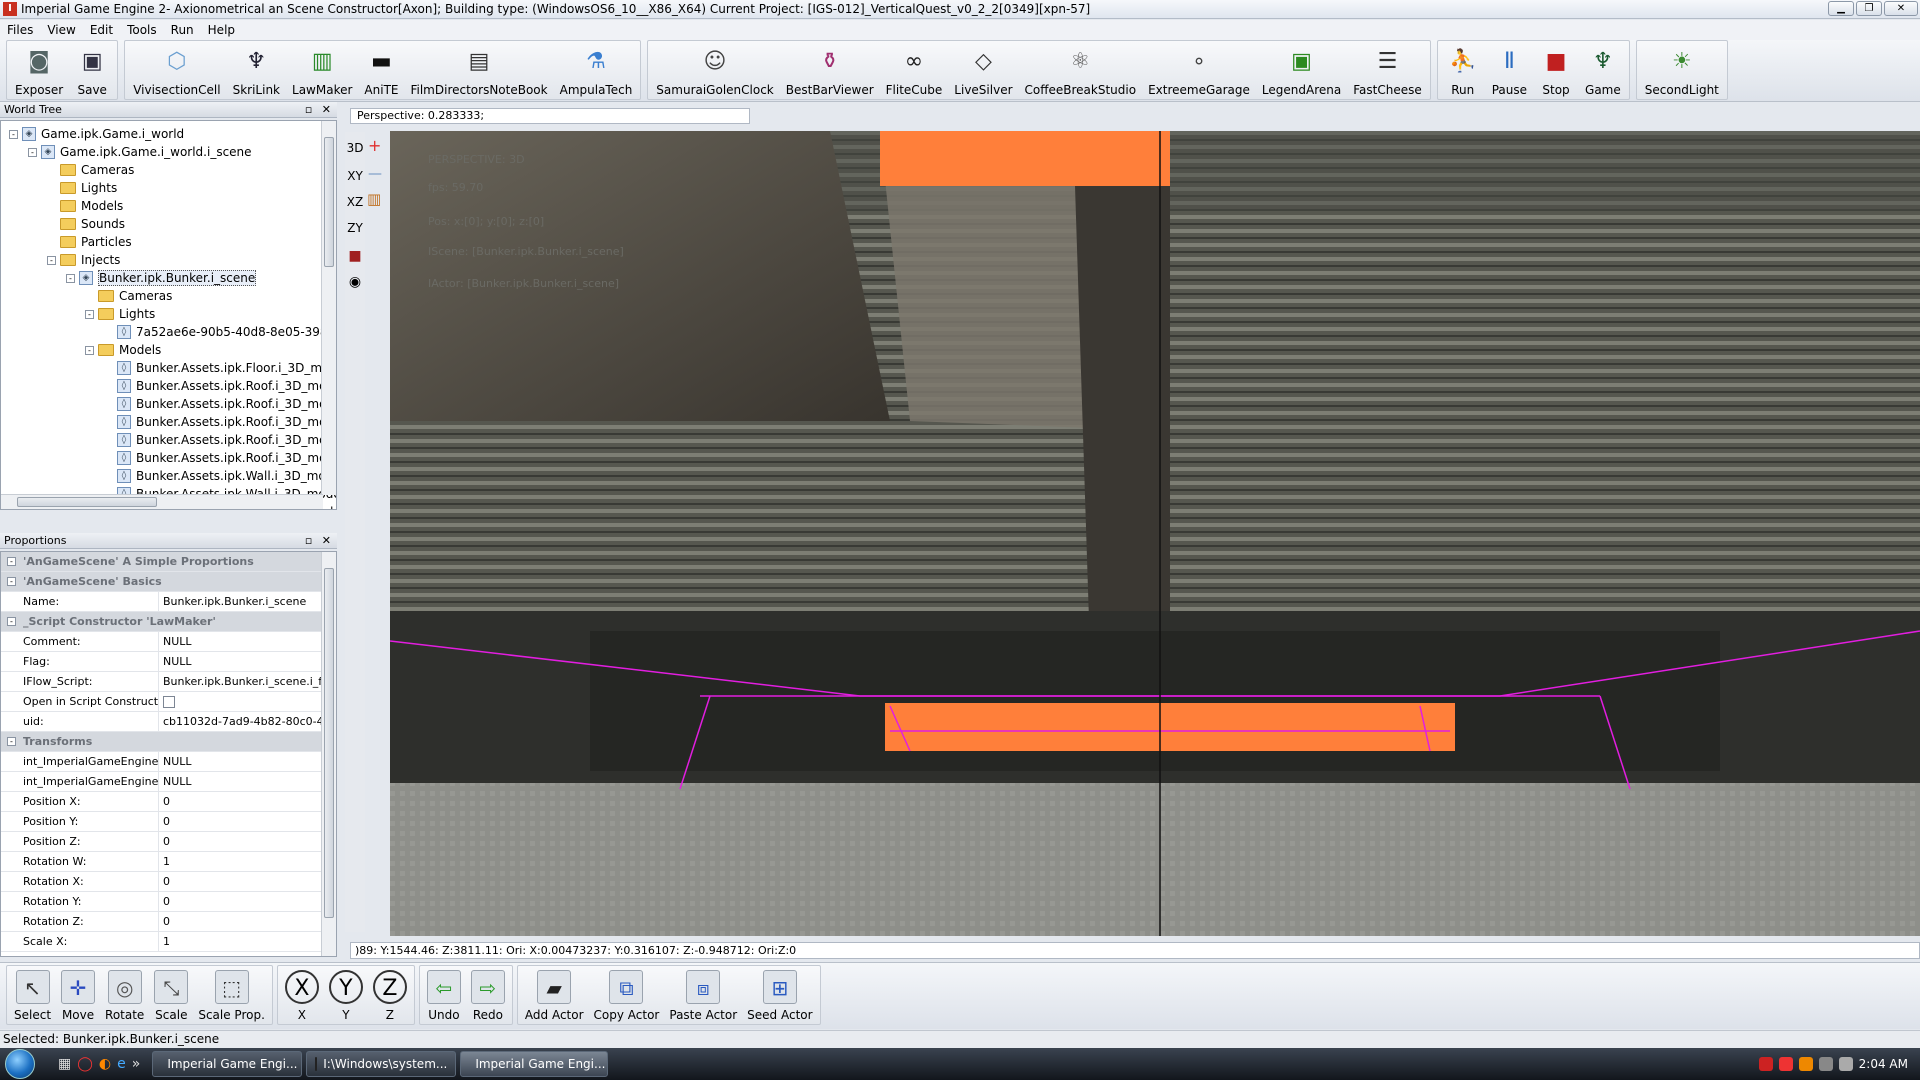 The image size is (1920, 1080). Describe the element at coordinates (1387, 70) in the screenshot. I see `fastcheese-button: ☰ FastCheese` at that location.